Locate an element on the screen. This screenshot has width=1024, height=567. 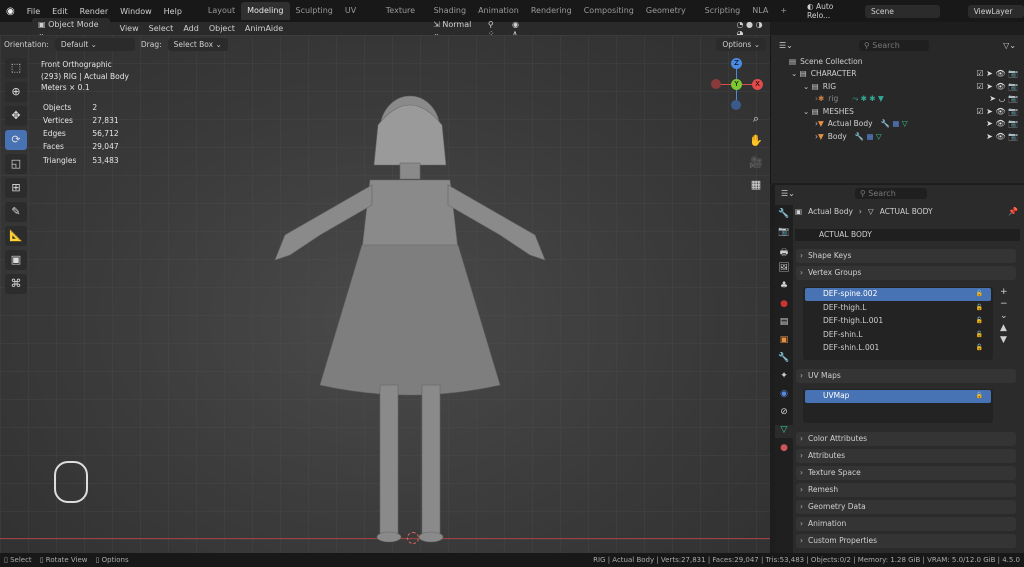
panel-remesh: Remesh is located at coordinates (906, 490).